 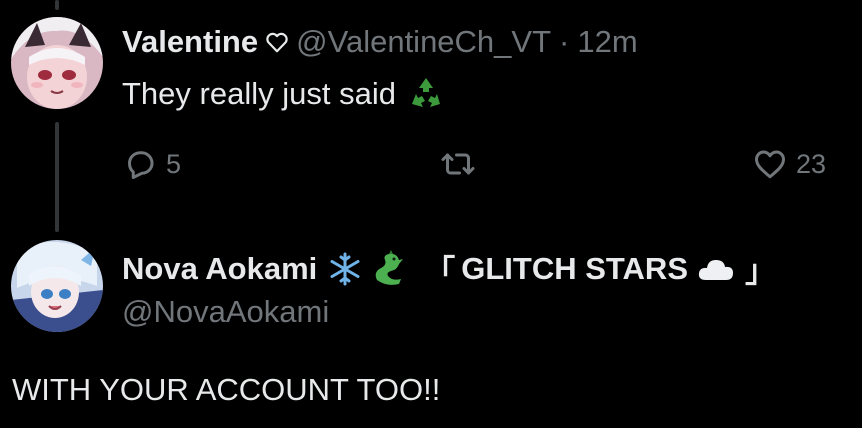 I want to click on tweet2-text: WITH YOUR ACCOUNT TOO!!, so click(x=226, y=390).